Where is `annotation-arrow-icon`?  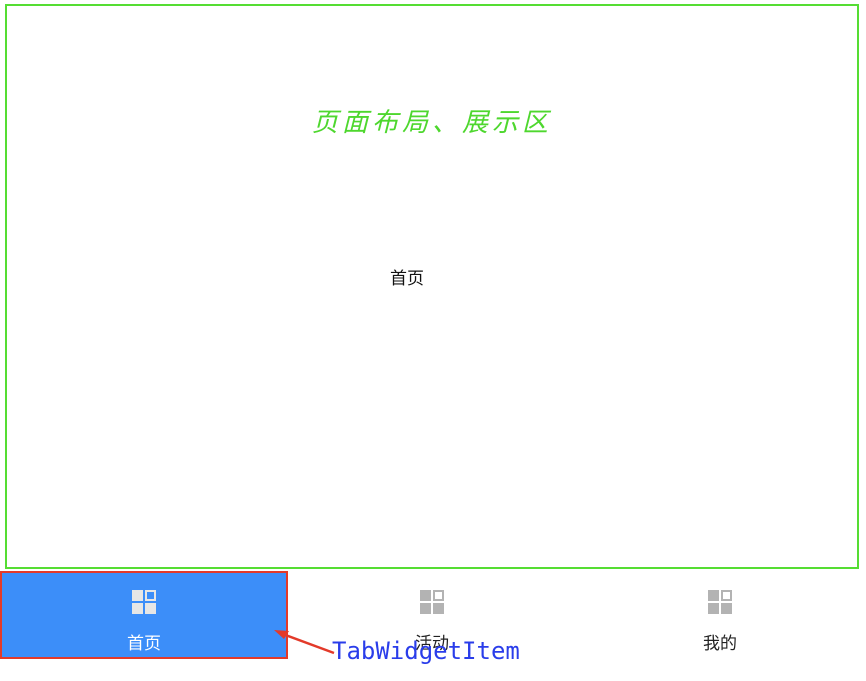 annotation-arrow-icon is located at coordinates (304, 642).